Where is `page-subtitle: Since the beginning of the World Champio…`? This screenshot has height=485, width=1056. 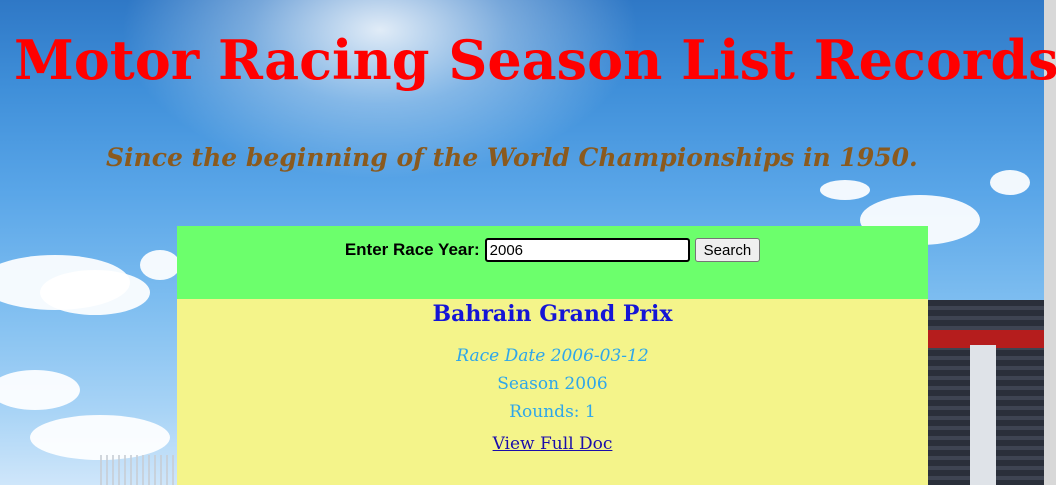
page-subtitle: Since the beginning of the World Champio… is located at coordinates (512, 157).